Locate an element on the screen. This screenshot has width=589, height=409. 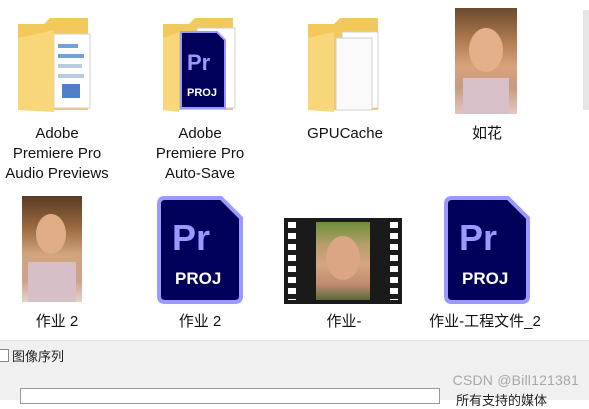
video-thumbnail is located at coordinates (343, 261).